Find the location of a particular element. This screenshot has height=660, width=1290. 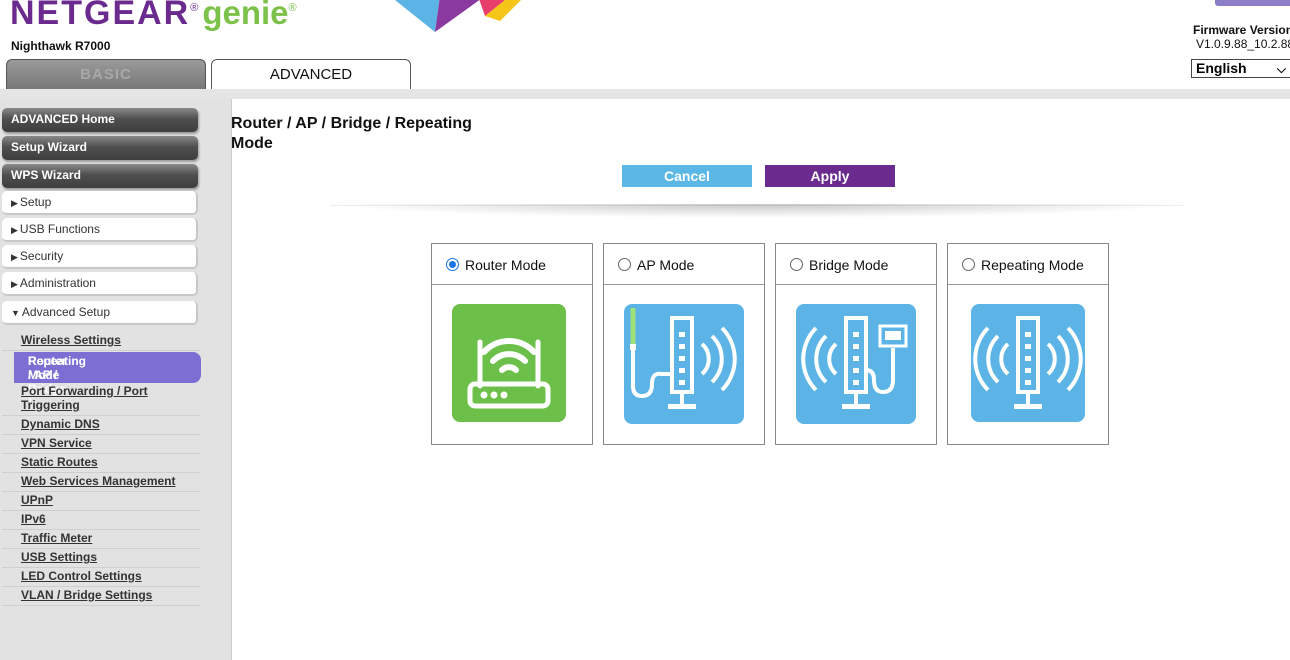

tab-basic: BASIC is located at coordinates (106, 74).